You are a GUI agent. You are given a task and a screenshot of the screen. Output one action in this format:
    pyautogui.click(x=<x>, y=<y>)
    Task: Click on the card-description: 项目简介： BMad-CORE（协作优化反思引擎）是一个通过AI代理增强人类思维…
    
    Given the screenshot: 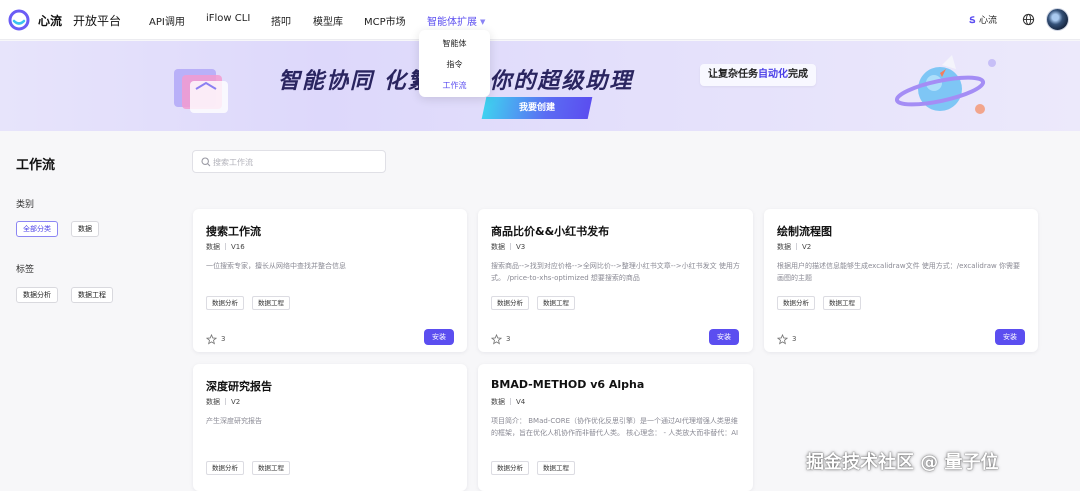 What is the action you would take?
    pyautogui.click(x=615, y=427)
    